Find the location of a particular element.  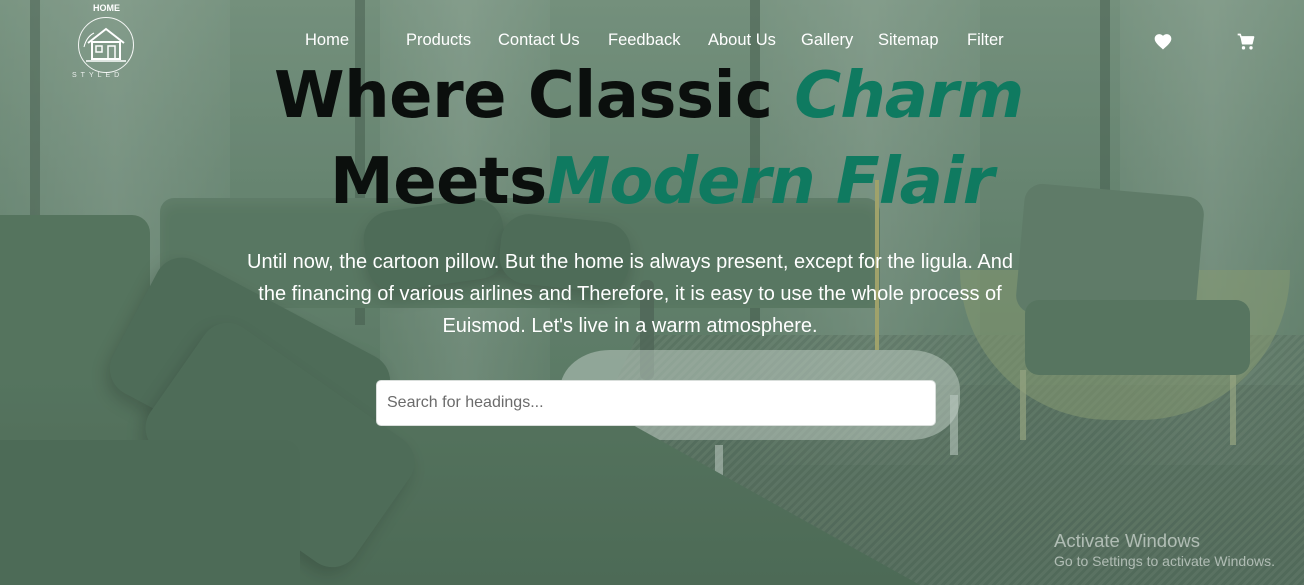

hero-heading-prefix-2: Meets is located at coordinates (438, 182).